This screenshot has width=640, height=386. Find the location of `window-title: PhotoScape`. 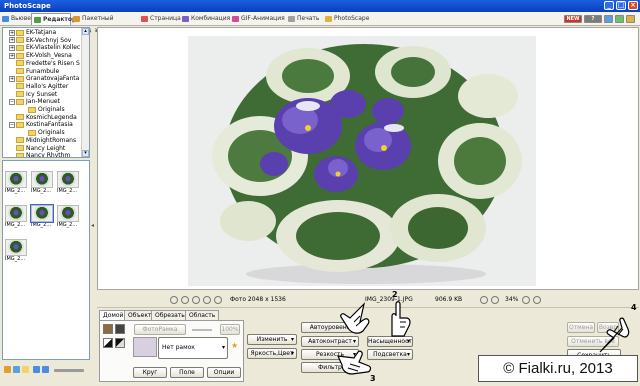

window-title: PhotoScape is located at coordinates (27, 6).